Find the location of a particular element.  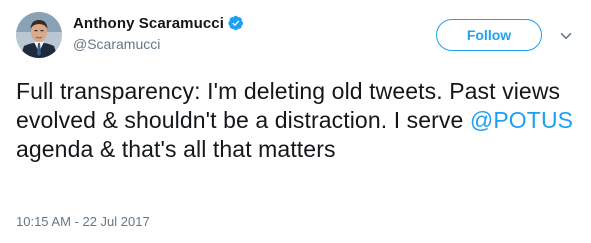

name-row: Anthony Scaramucci is located at coordinates (158, 23).